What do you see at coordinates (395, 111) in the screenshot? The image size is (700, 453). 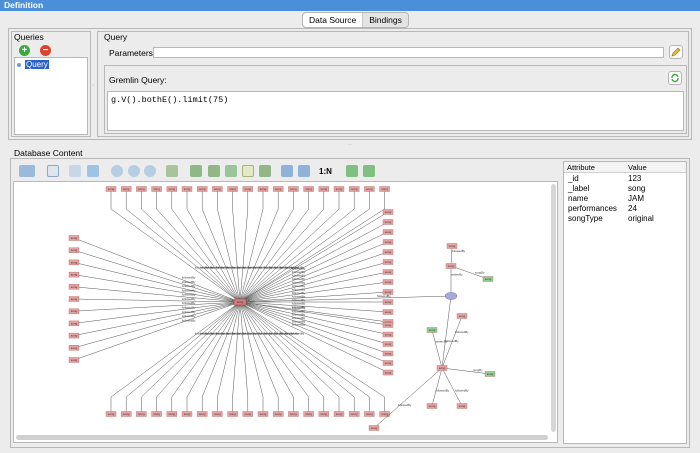 I see `gremlin-editor: g.V().bothE().limit(75)` at bounding box center [395, 111].